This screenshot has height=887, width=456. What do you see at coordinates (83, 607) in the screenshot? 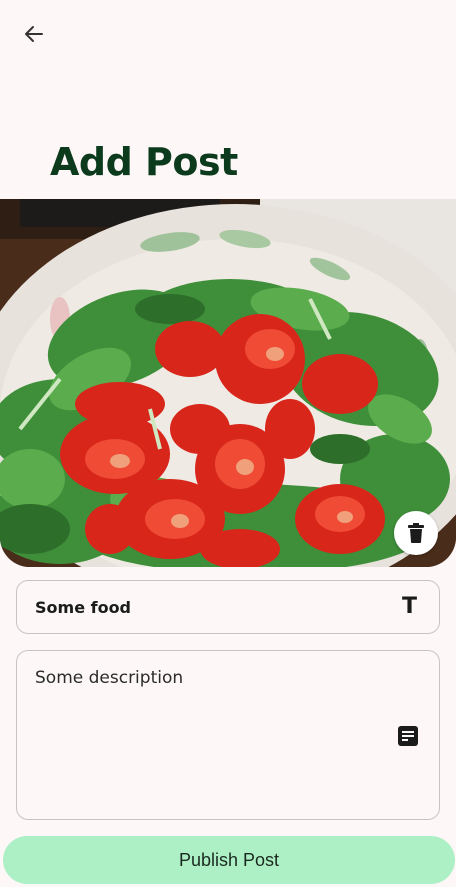
I see `title-input-value: Some food` at bounding box center [83, 607].